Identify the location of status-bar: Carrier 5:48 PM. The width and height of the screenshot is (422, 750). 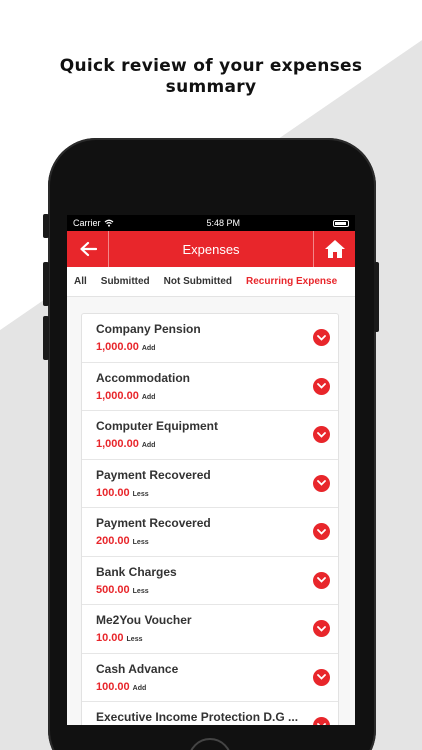
(211, 223).